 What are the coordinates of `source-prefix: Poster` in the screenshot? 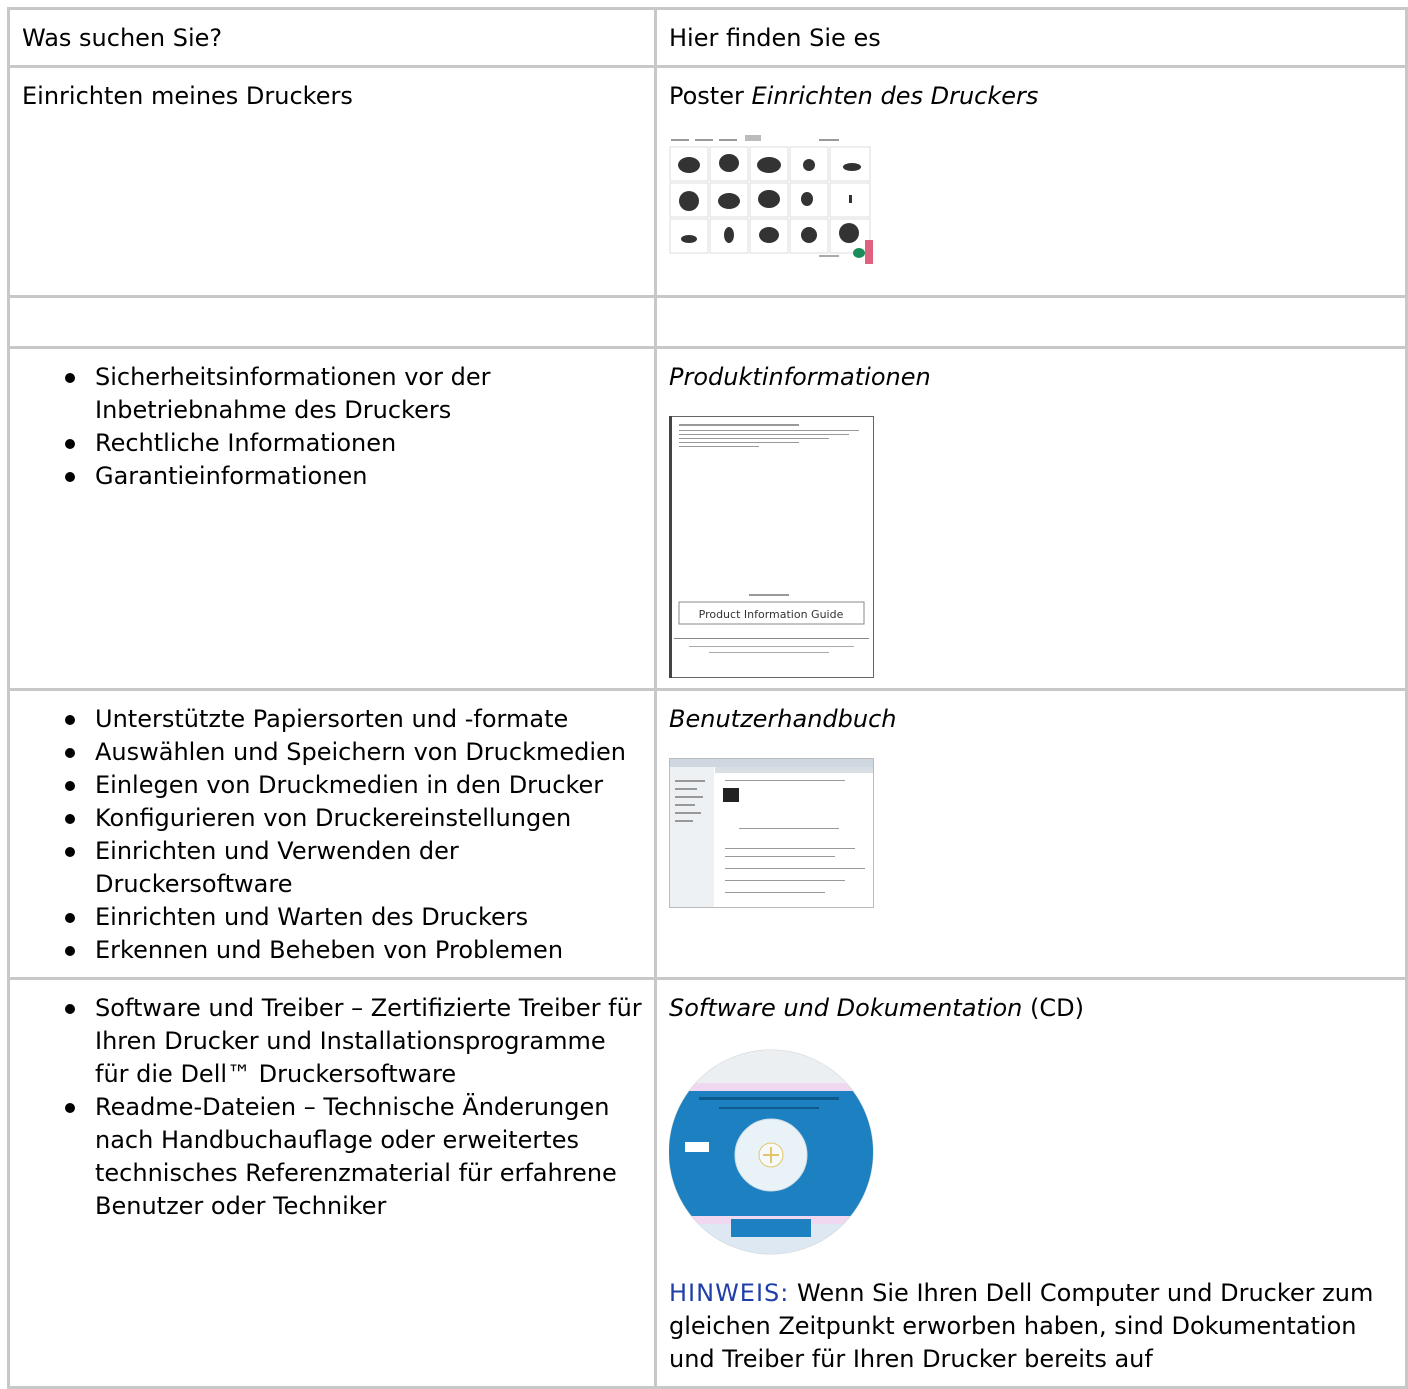 It's located at (710, 96).